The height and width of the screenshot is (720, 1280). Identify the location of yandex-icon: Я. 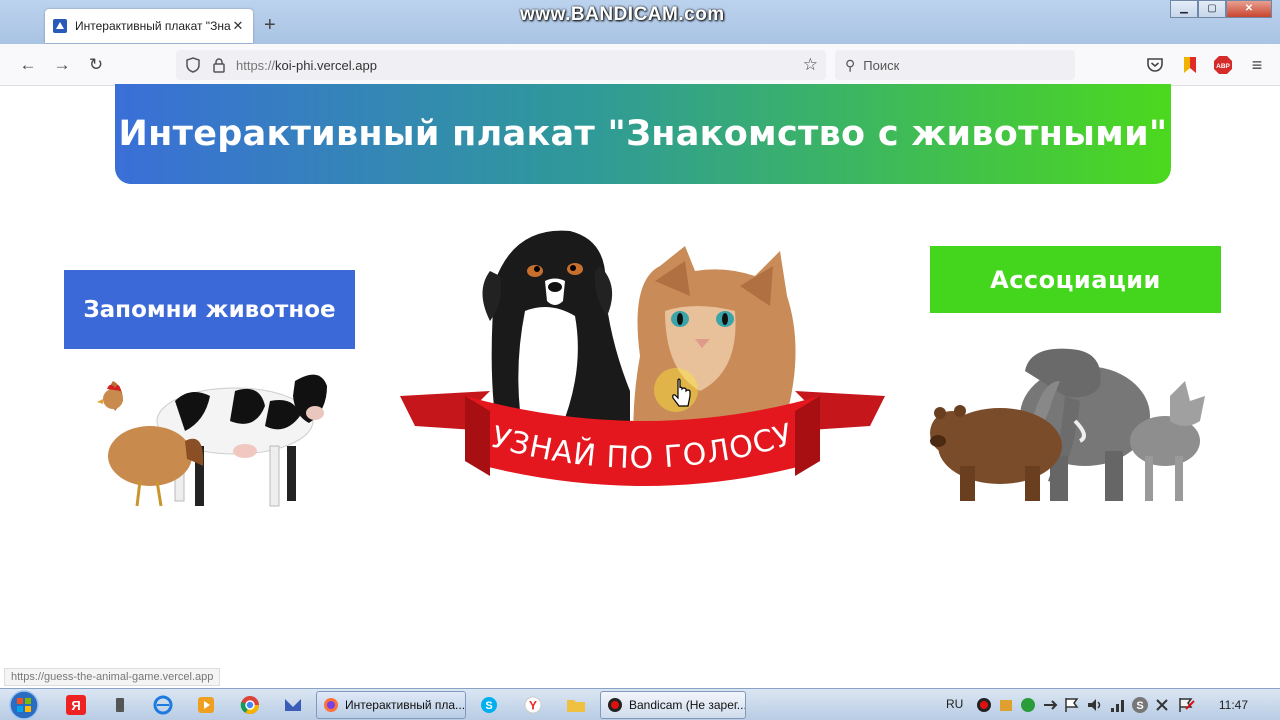
(76, 705).